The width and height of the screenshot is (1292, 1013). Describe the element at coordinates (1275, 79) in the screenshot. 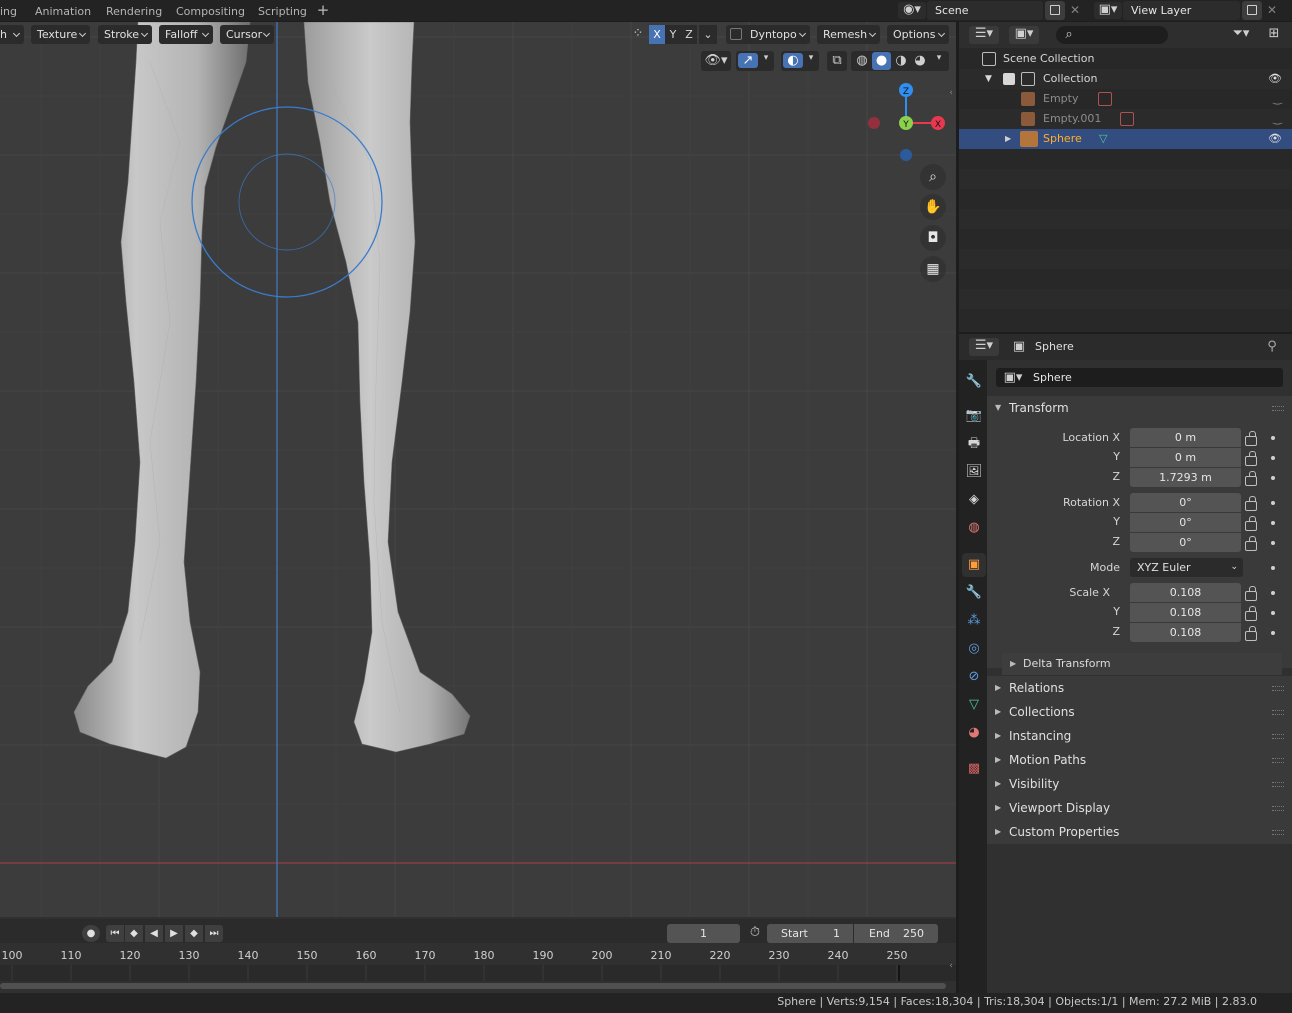

I see `eye-icon: 👁` at that location.